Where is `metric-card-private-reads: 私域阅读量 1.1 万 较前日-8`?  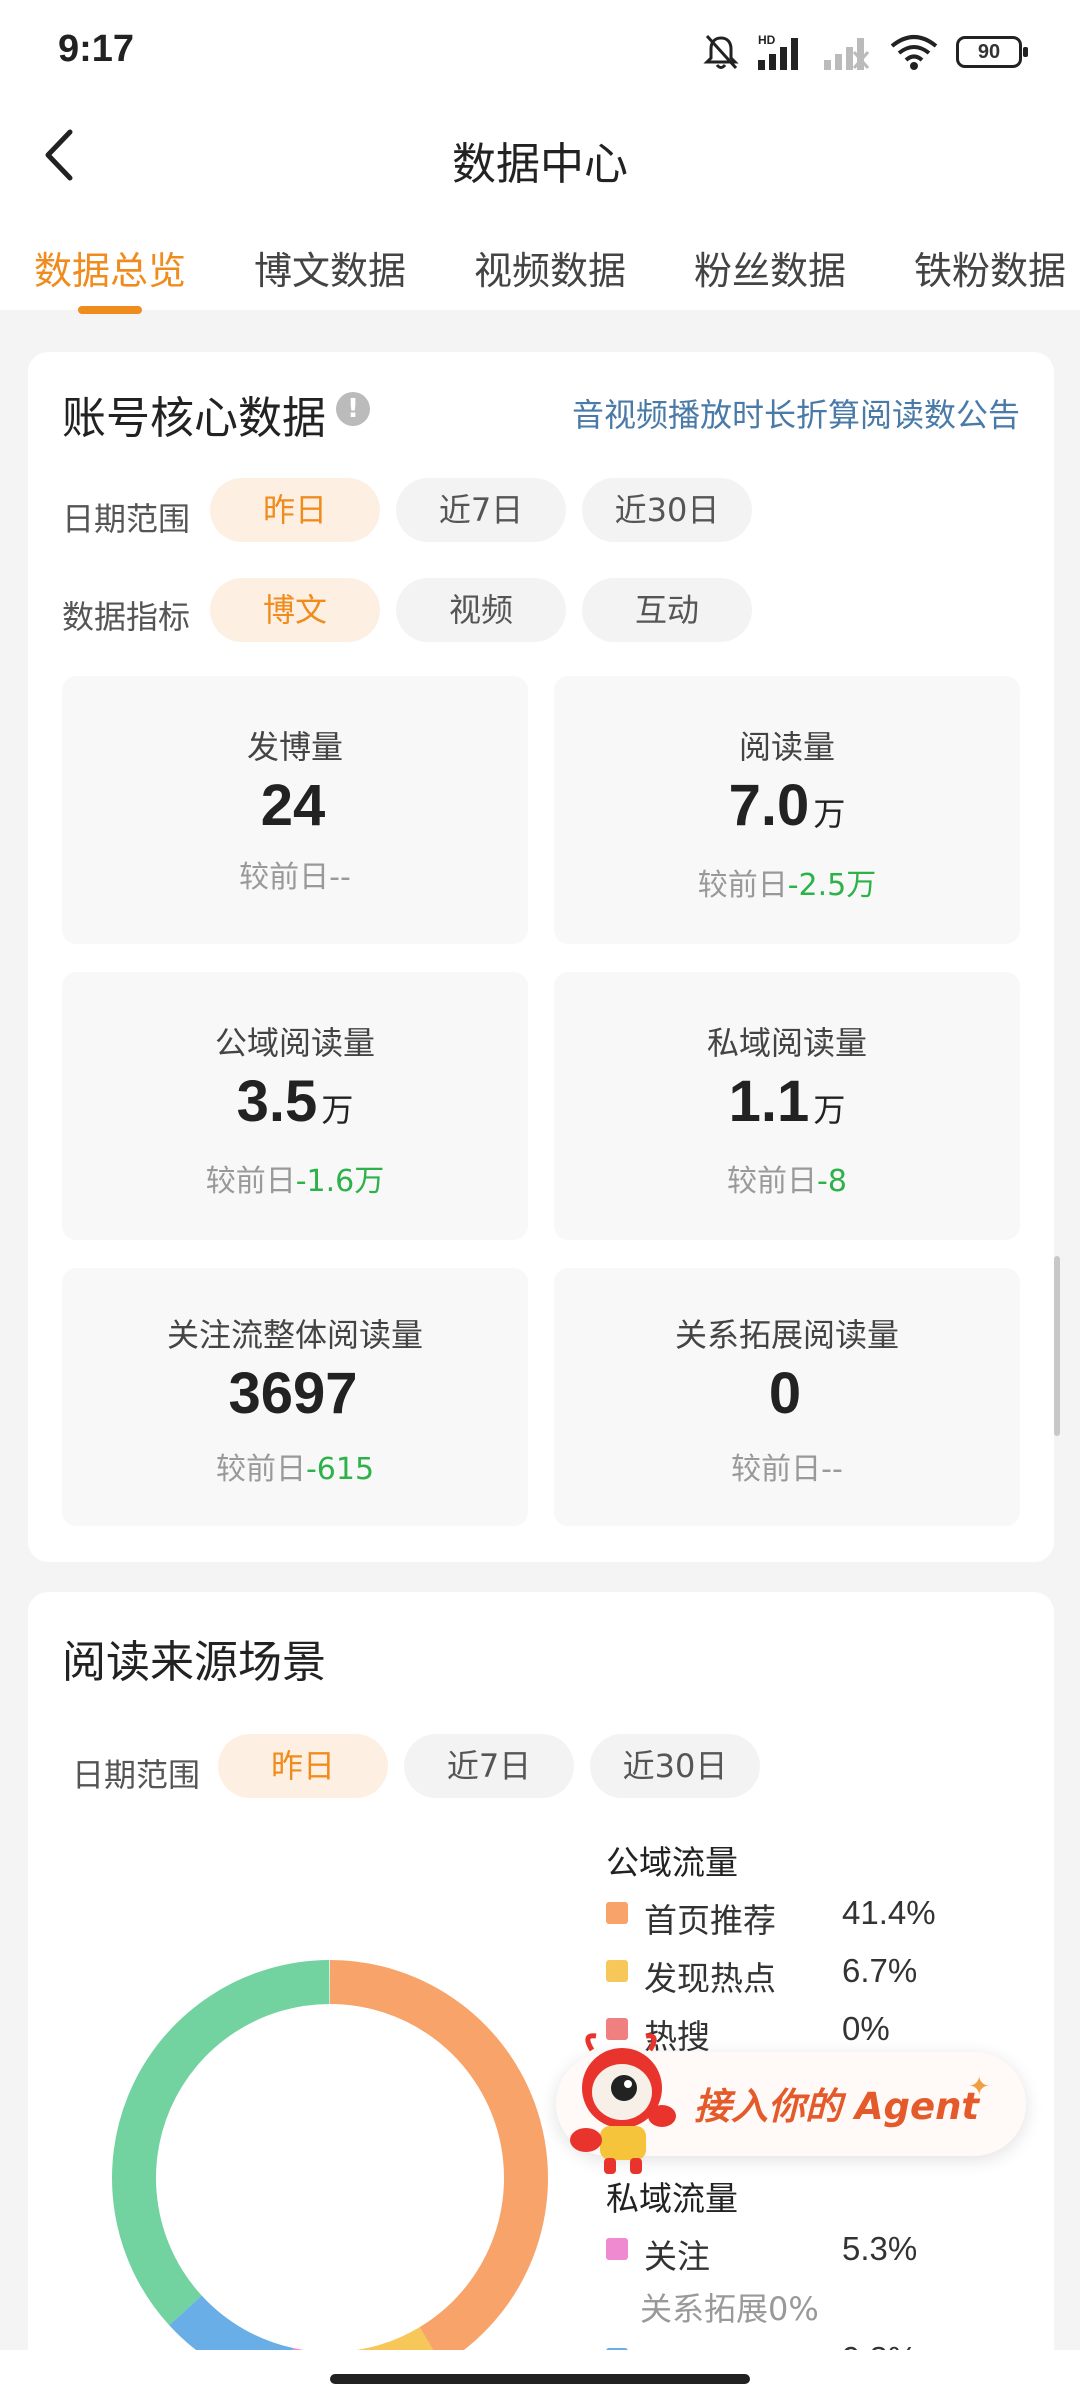
metric-card-private-reads: 私域阅读量 1.1 万 较前日-8 is located at coordinates (787, 1106).